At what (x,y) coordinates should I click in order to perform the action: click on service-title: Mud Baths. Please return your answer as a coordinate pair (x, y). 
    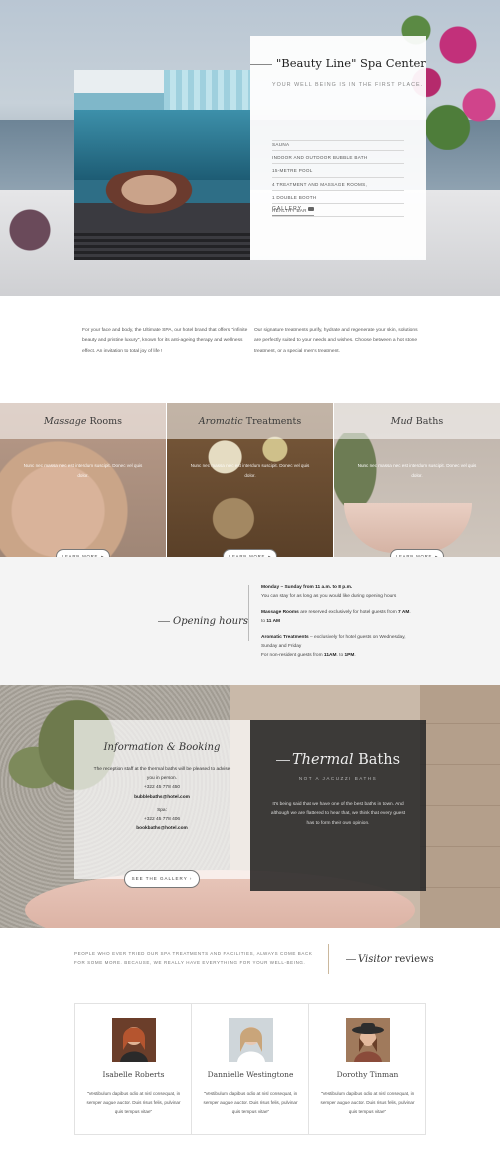
    Looking at the image, I should click on (417, 421).